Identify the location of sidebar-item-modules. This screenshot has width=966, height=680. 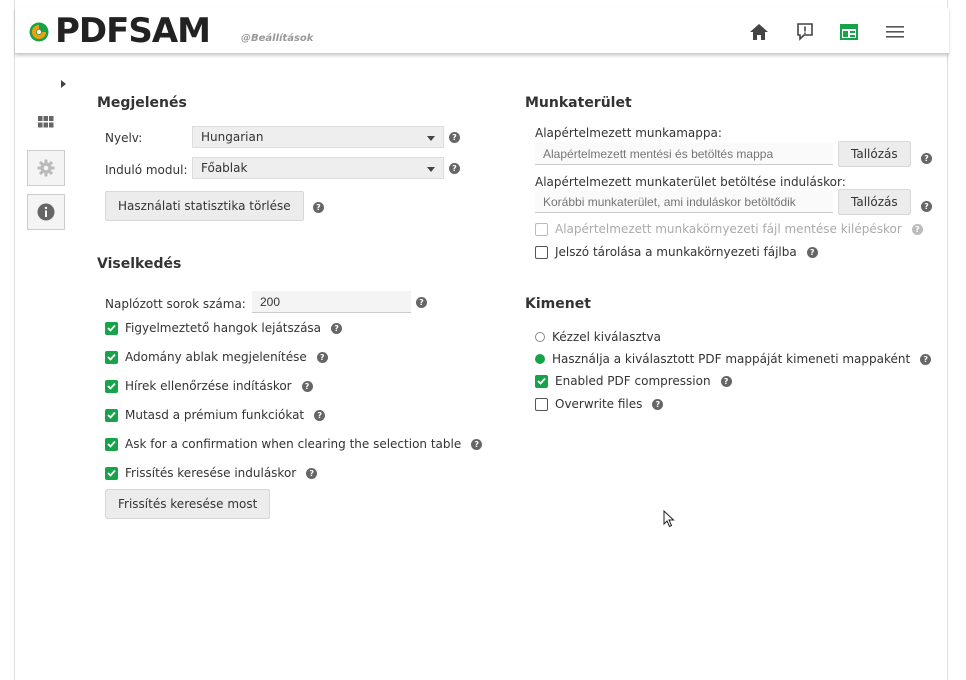
(46, 122).